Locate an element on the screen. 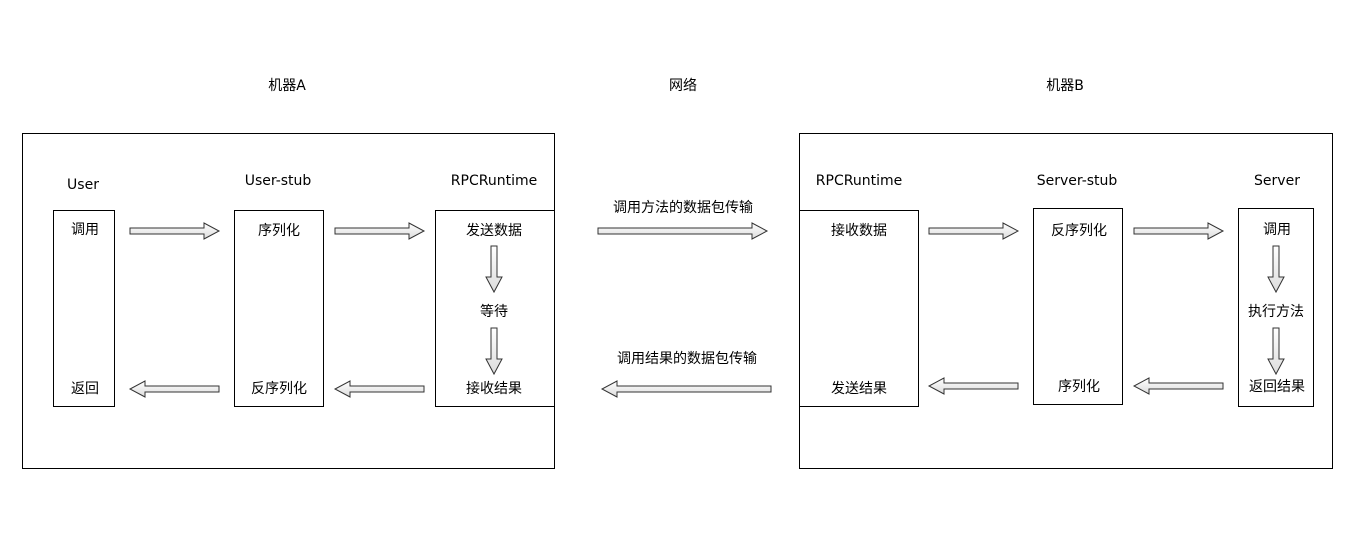 The height and width of the screenshot is (554, 1366). arrow-stub-to-server is located at coordinates (1179, 231).